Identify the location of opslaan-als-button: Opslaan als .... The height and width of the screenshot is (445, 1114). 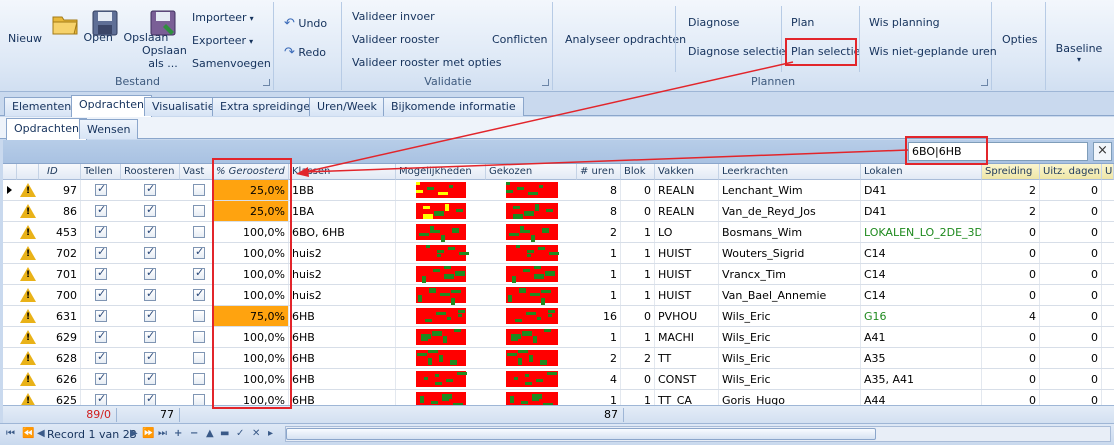
(164, 39).